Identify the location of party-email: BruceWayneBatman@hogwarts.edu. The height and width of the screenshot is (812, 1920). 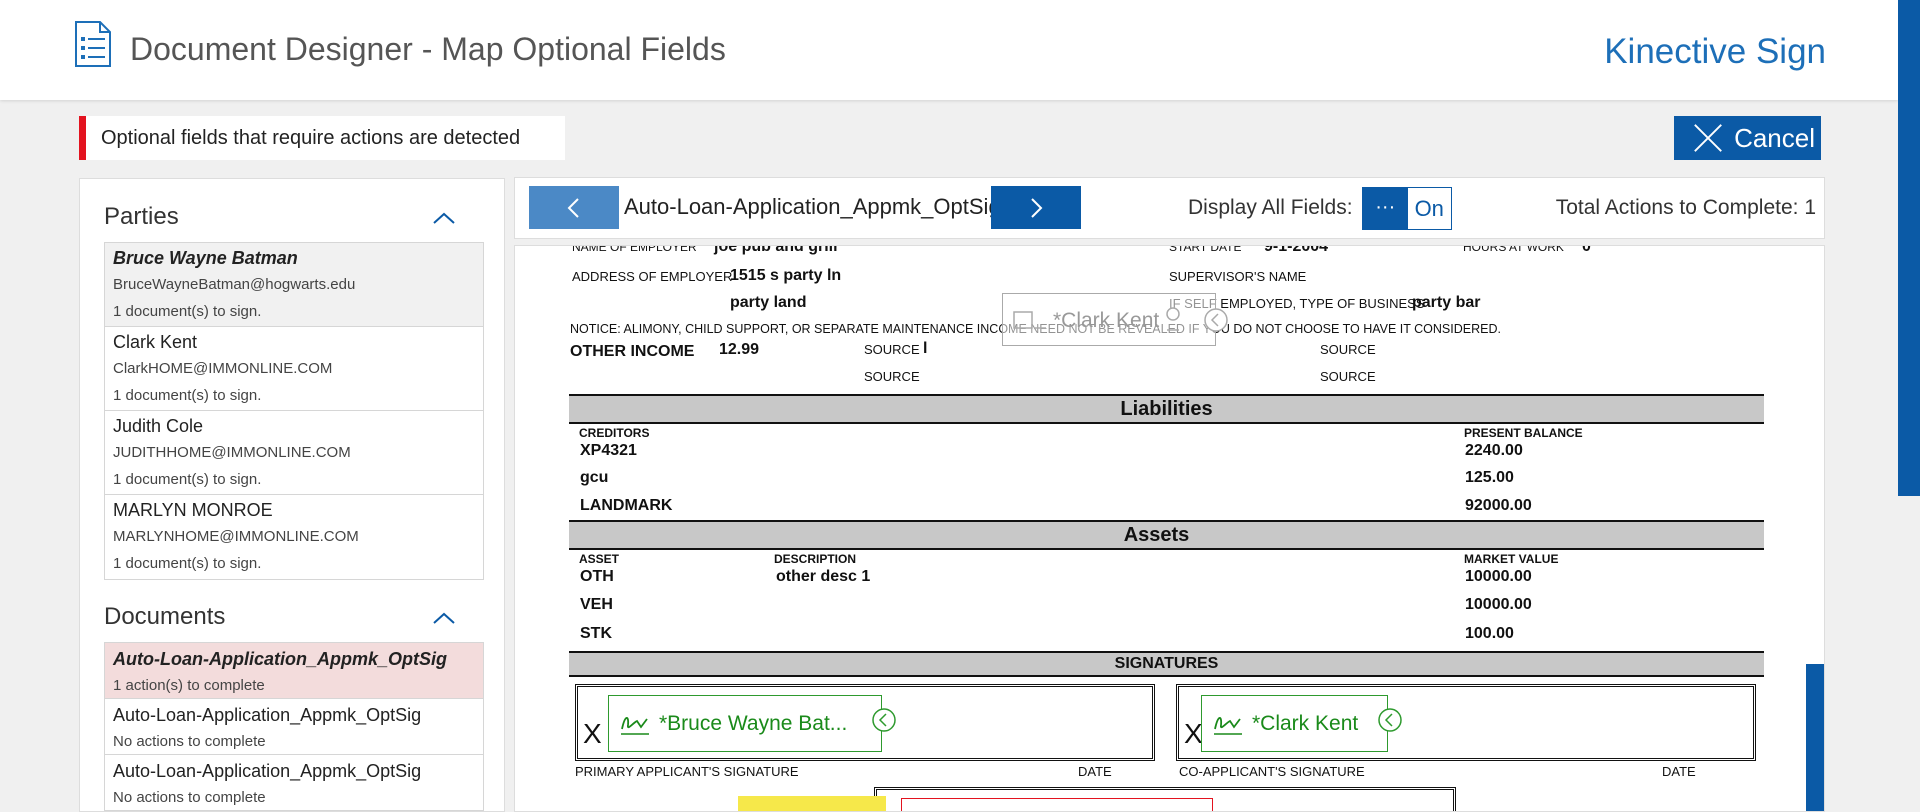
(234, 284).